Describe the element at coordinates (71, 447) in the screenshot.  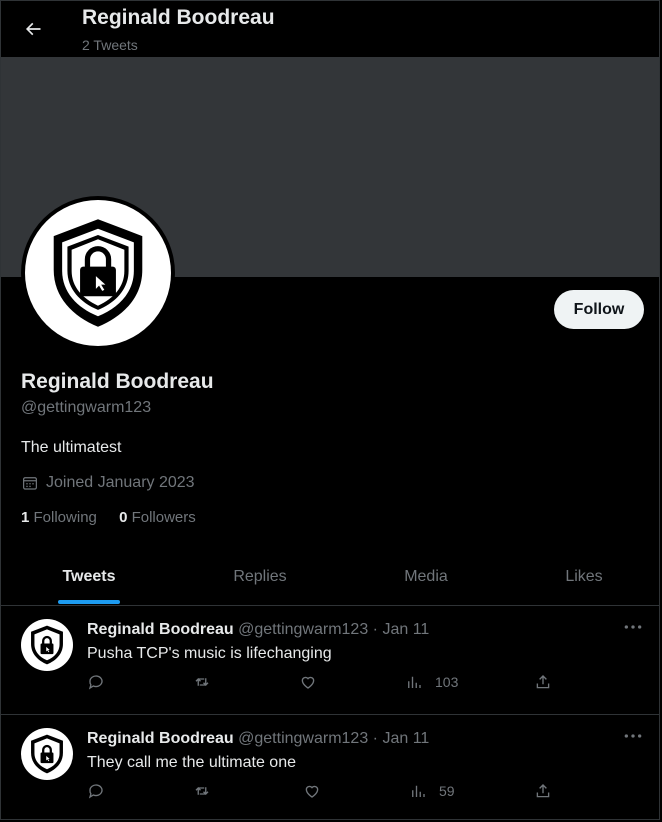
I see `profile-bio: The ultimatest` at that location.